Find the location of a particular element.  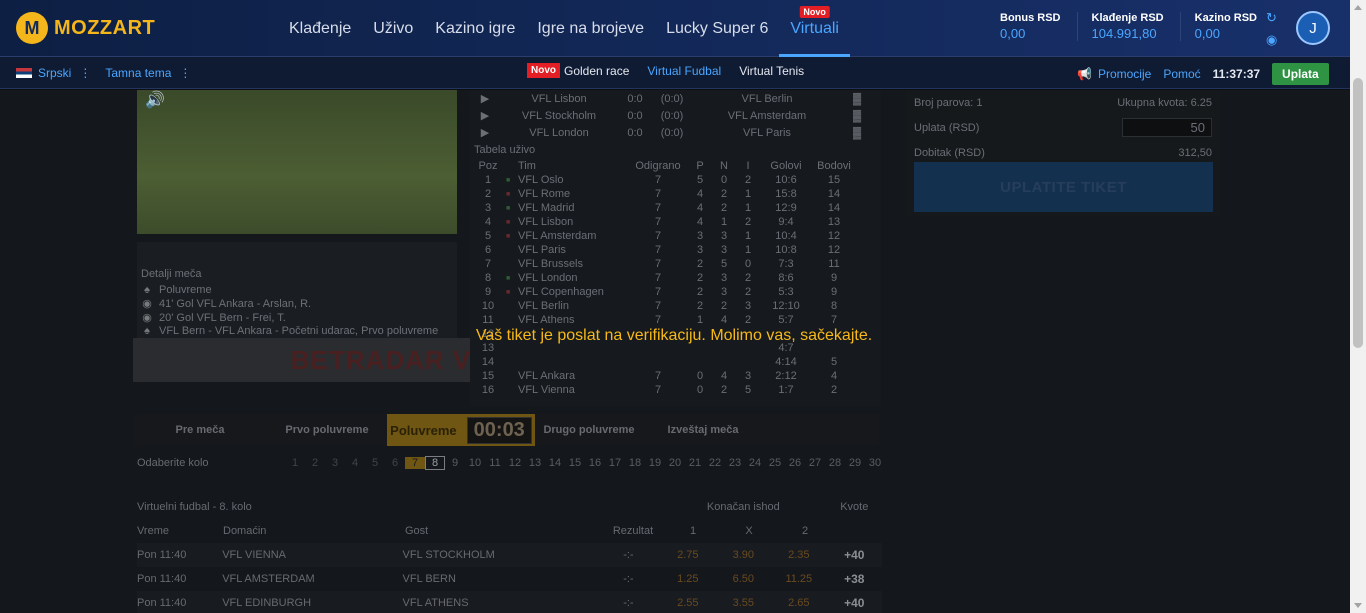

odd-2: 11.25 is located at coordinates (798, 579).